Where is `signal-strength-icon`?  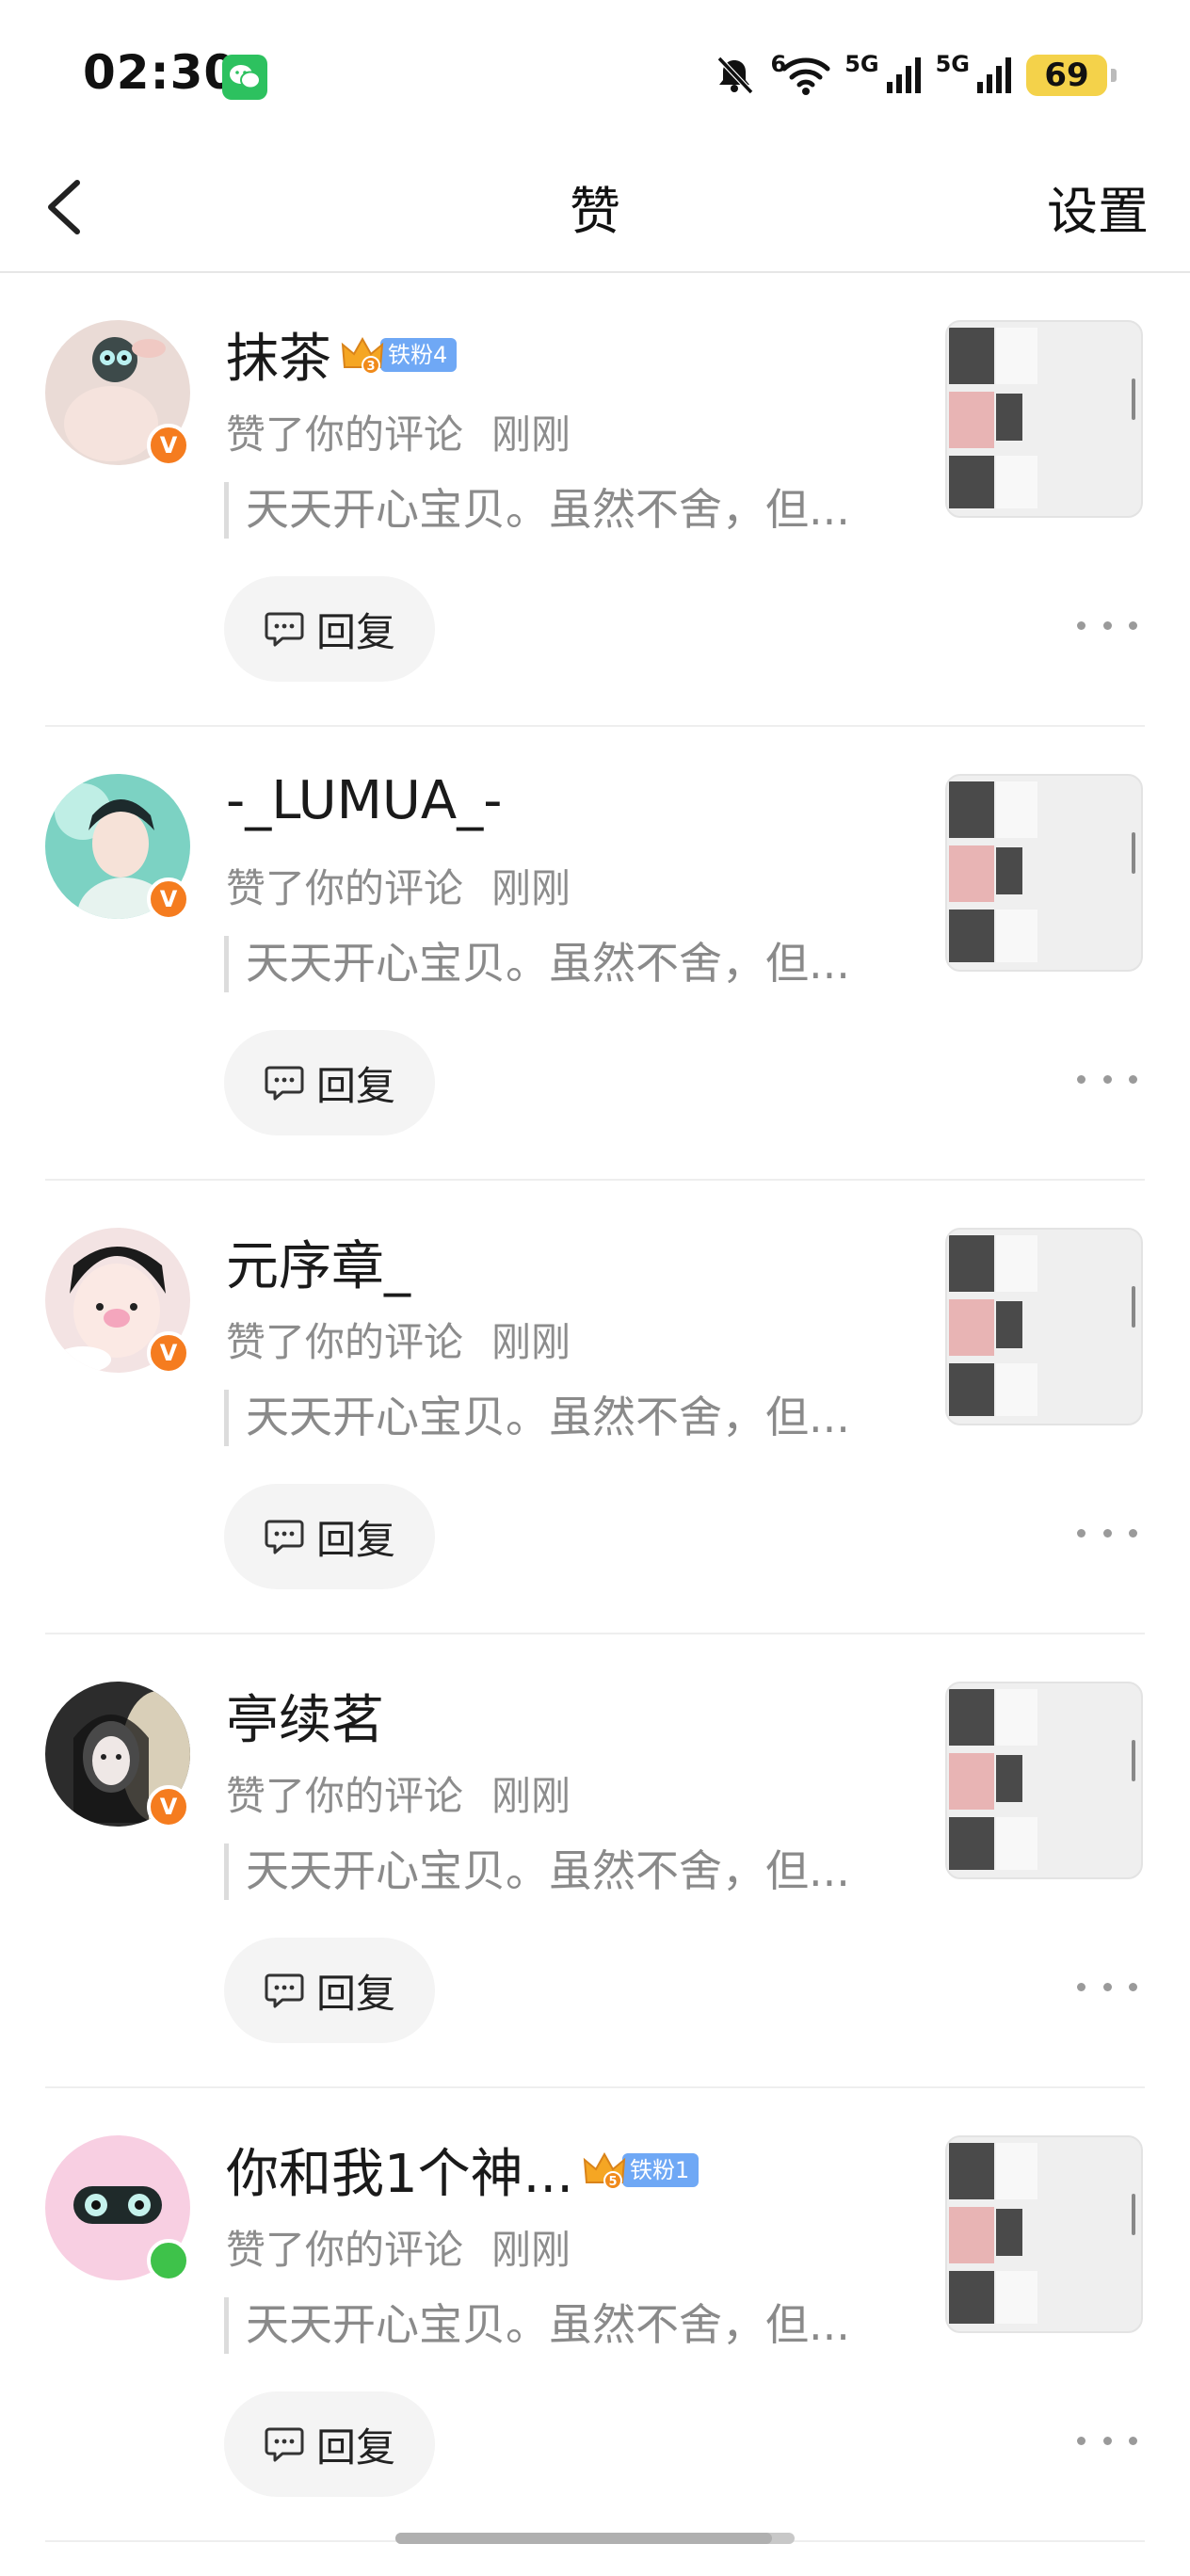
signal-strength-icon is located at coordinates (904, 75).